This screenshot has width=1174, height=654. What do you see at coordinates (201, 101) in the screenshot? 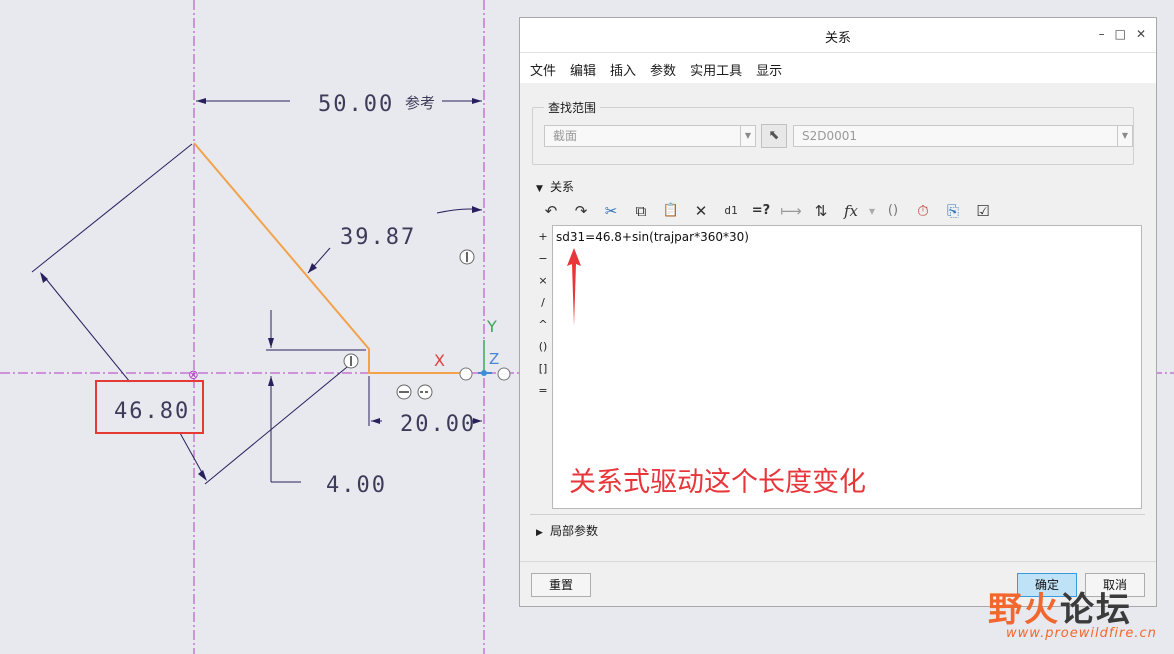
I see `dim-50-arrow-left` at bounding box center [201, 101].